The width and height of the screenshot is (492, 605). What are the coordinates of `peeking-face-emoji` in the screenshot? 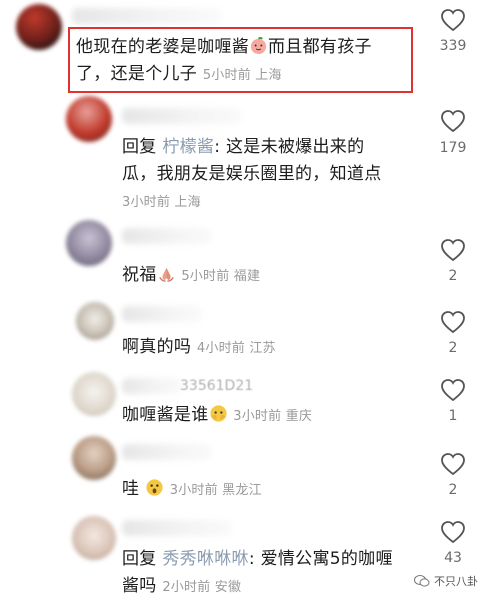 It's located at (218, 413).